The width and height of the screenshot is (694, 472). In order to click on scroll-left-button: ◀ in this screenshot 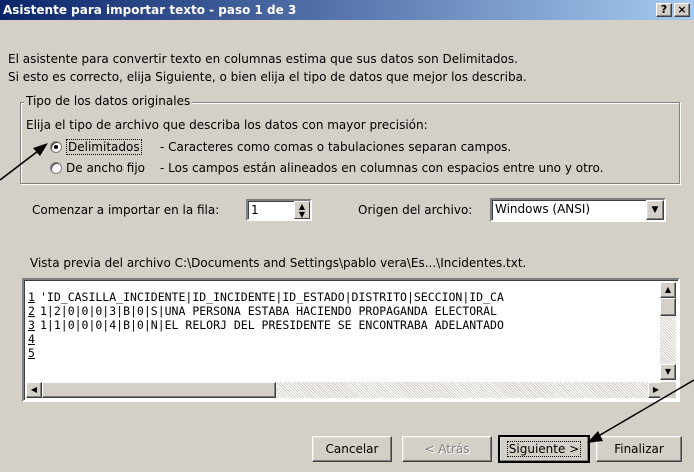, I will do `click(34, 390)`.